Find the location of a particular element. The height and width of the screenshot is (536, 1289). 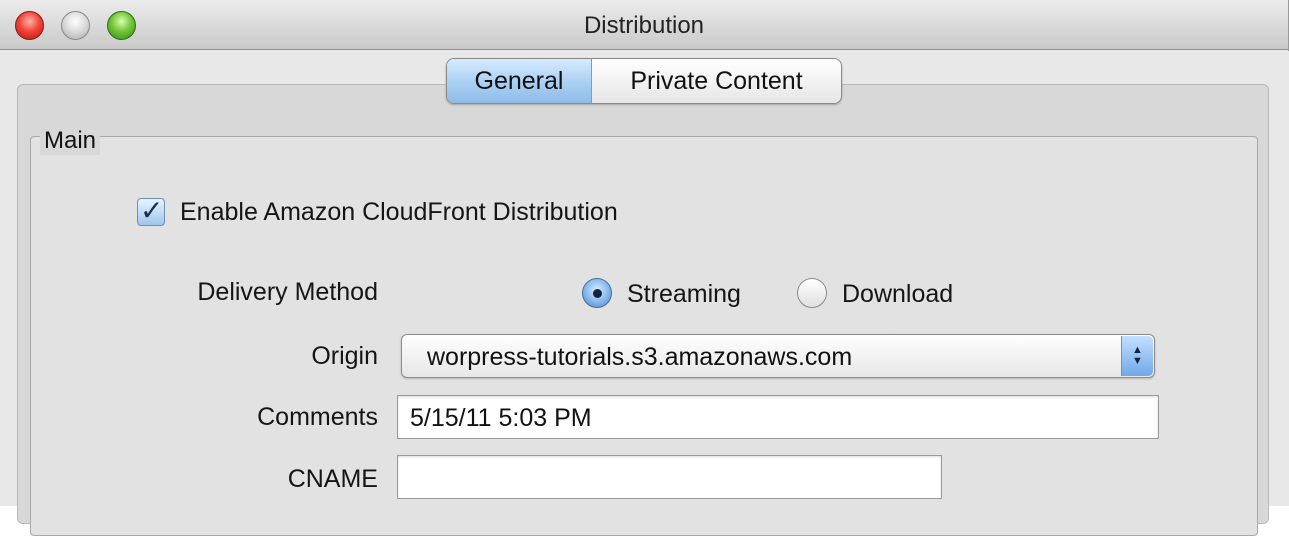

streaming-radio is located at coordinates (597, 293).